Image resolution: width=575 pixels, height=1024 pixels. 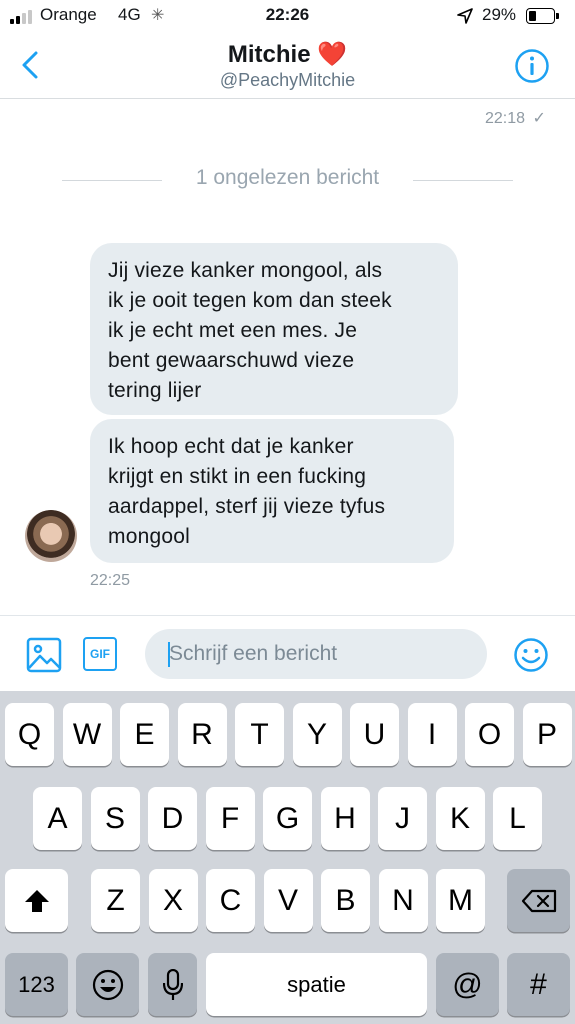 I want to click on key-n: N, so click(x=403, y=900).